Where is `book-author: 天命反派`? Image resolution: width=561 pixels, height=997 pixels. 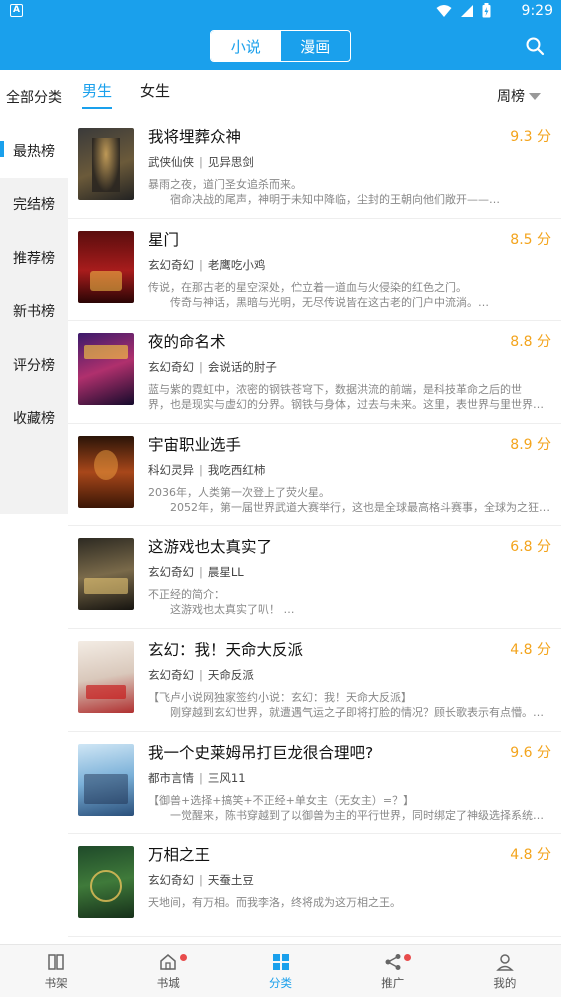 book-author: 天命反派 is located at coordinates (230, 674).